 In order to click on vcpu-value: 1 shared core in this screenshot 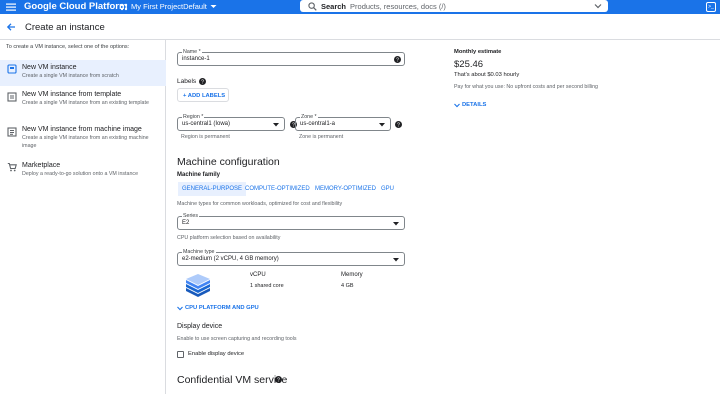, I will do `click(267, 286)`.